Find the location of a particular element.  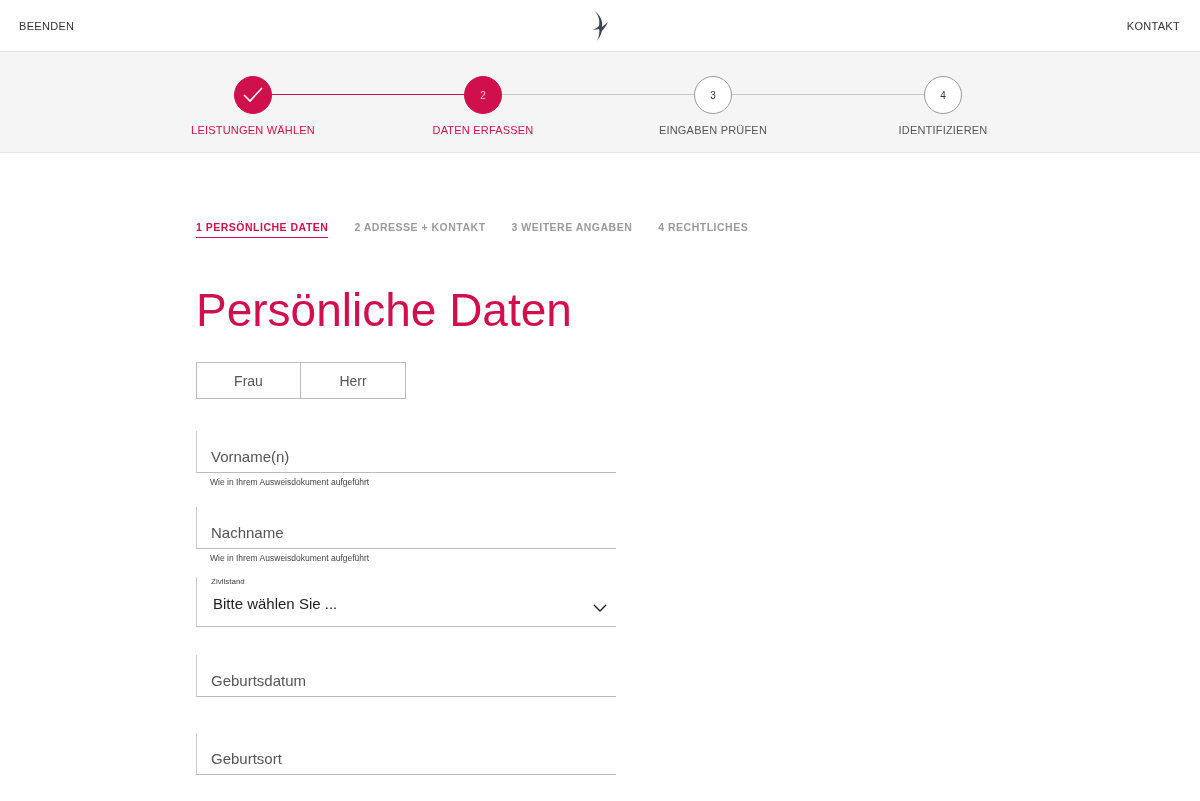

step-label: DATEN ERFASSEN is located at coordinates (483, 130).